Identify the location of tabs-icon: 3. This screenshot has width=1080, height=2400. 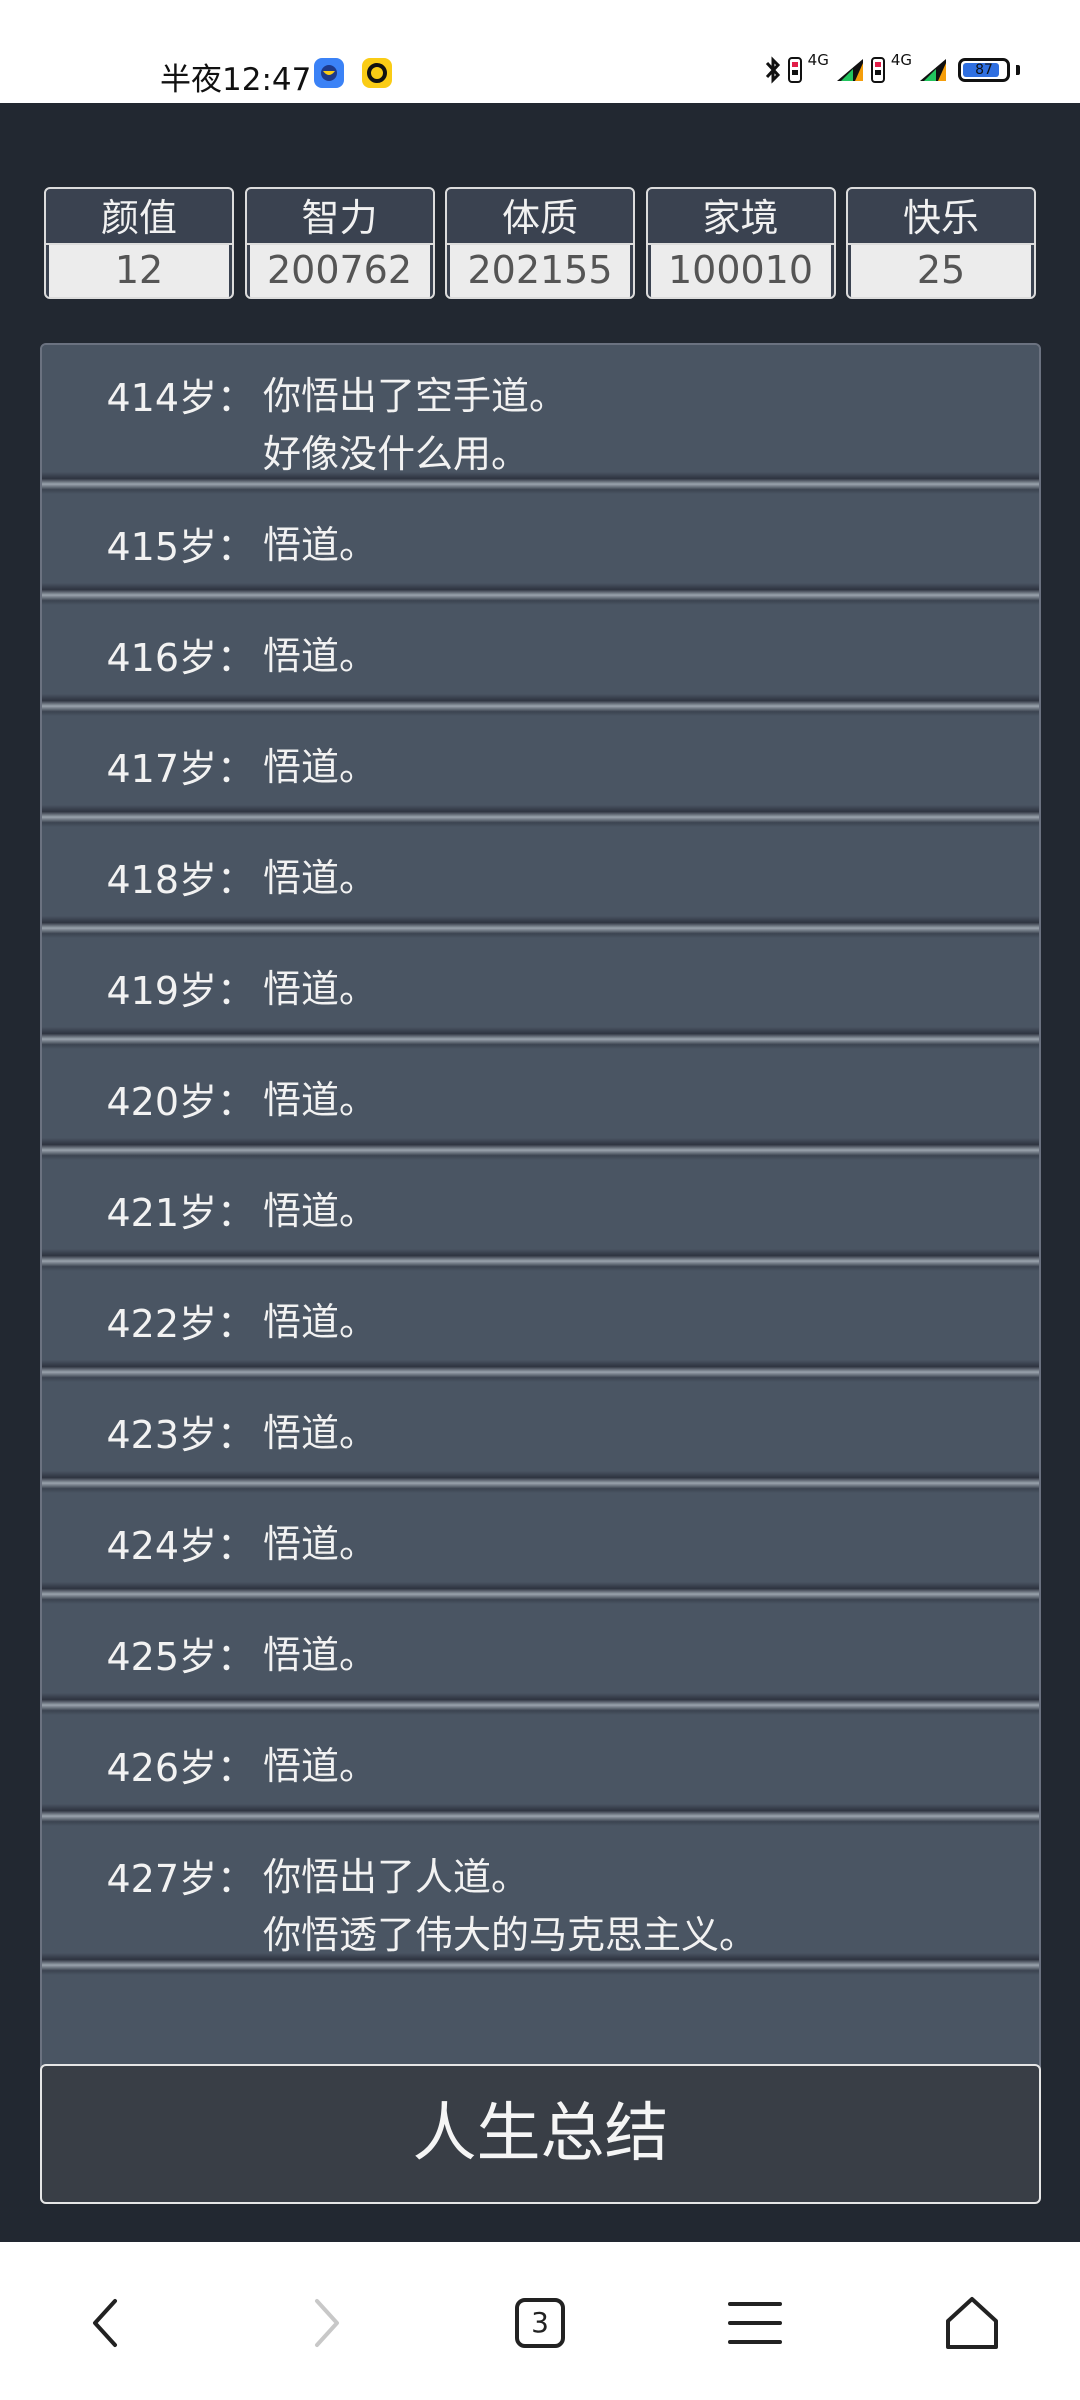
(540, 2323).